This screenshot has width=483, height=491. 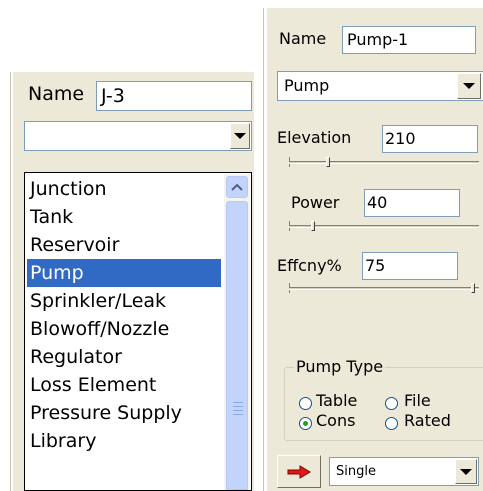 What do you see at coordinates (124, 273) in the screenshot?
I see `list-item-selected: Pump` at bounding box center [124, 273].